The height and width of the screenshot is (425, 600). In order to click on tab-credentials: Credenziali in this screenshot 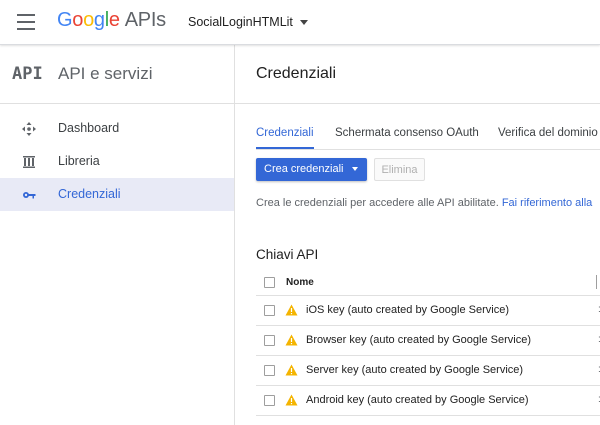, I will do `click(285, 133)`.